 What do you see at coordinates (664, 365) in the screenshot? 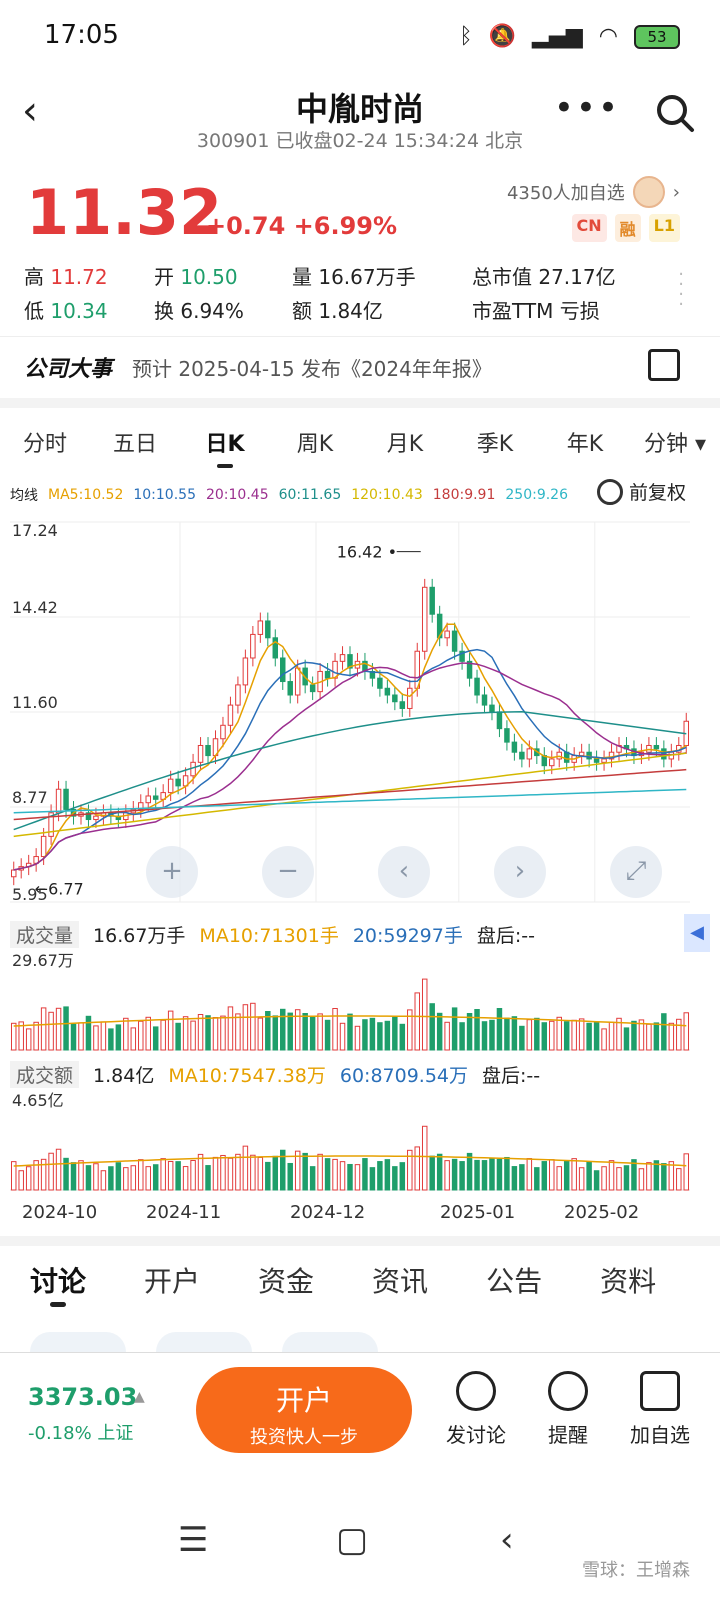
I see `calendar-icon` at bounding box center [664, 365].